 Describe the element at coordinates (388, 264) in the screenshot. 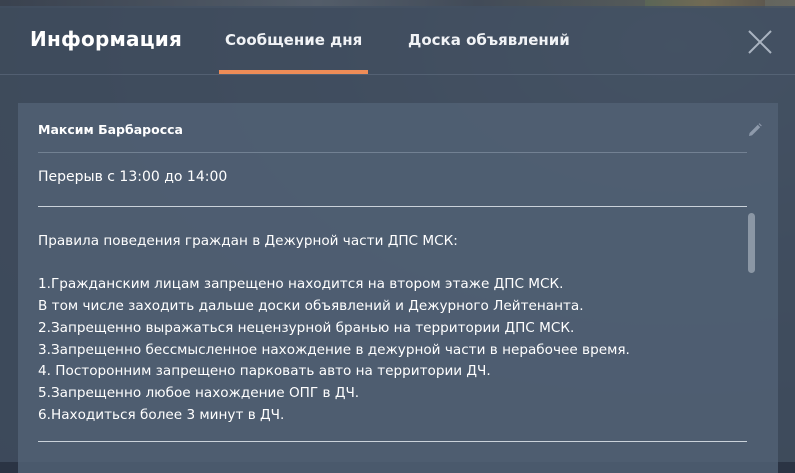

I see `rules-spacer` at that location.